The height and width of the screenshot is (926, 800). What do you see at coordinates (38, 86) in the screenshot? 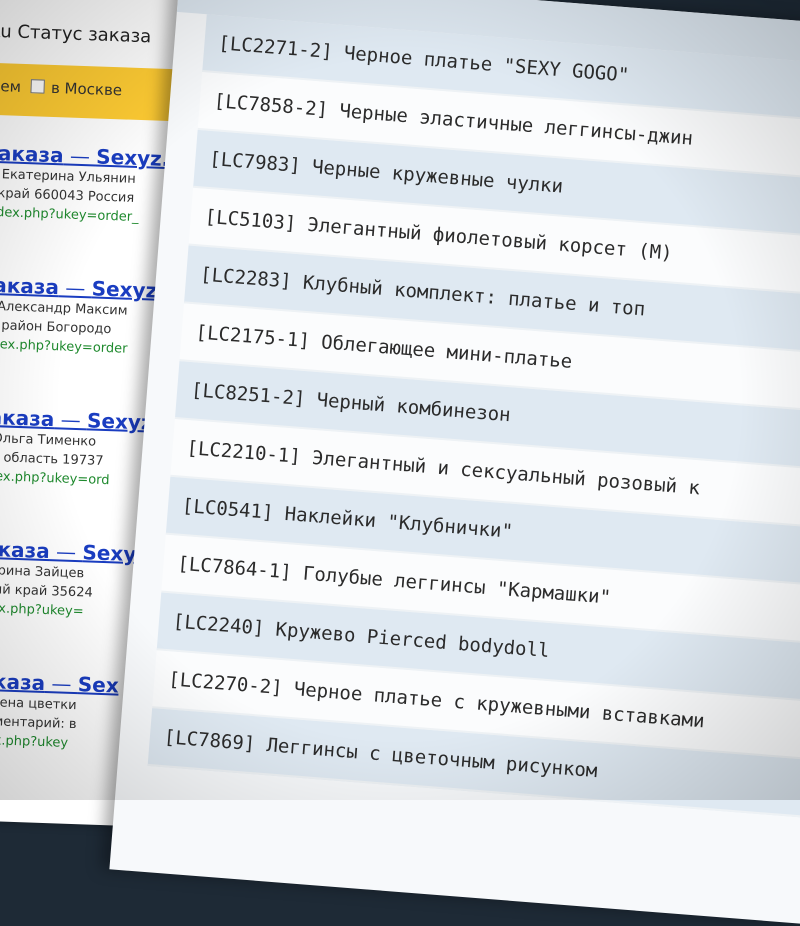
I see `moscow-checkbox` at bounding box center [38, 86].